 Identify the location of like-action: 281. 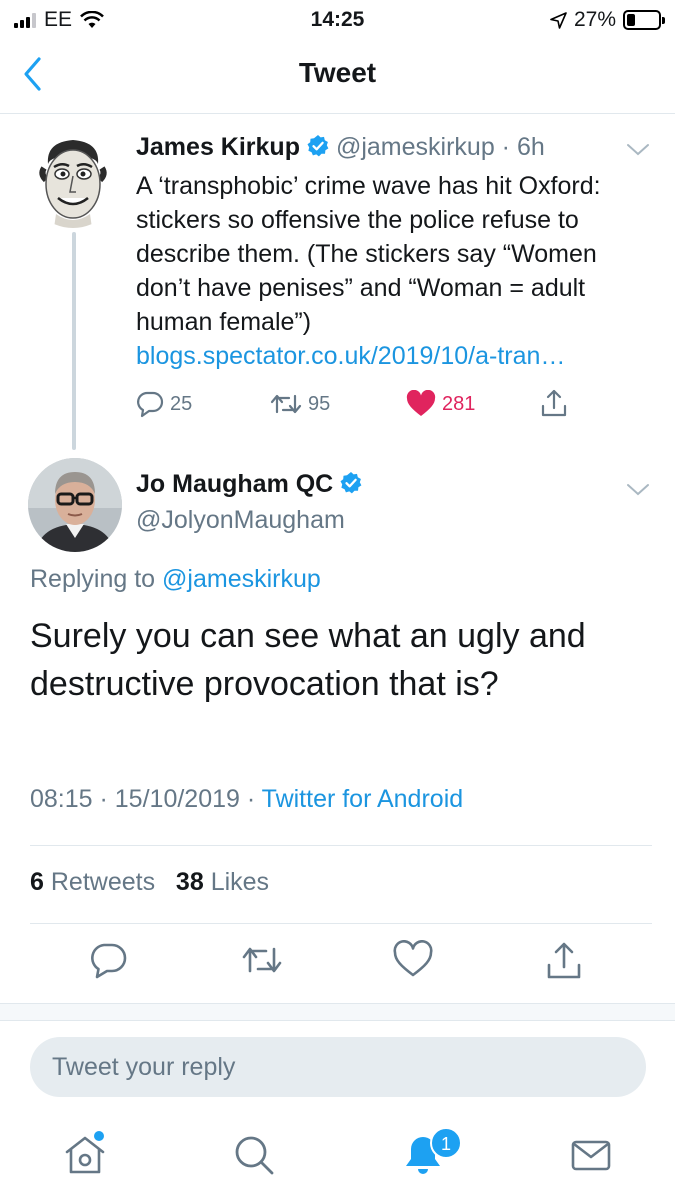
(440, 404).